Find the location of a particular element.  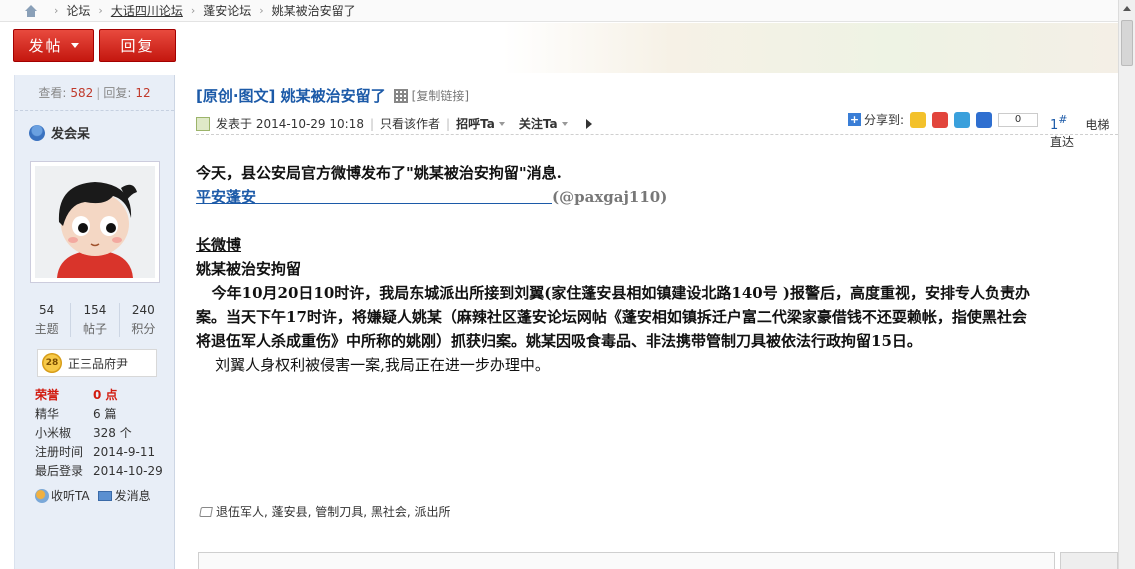

rank-badge: 28 正三品府尹 is located at coordinates (97, 363).